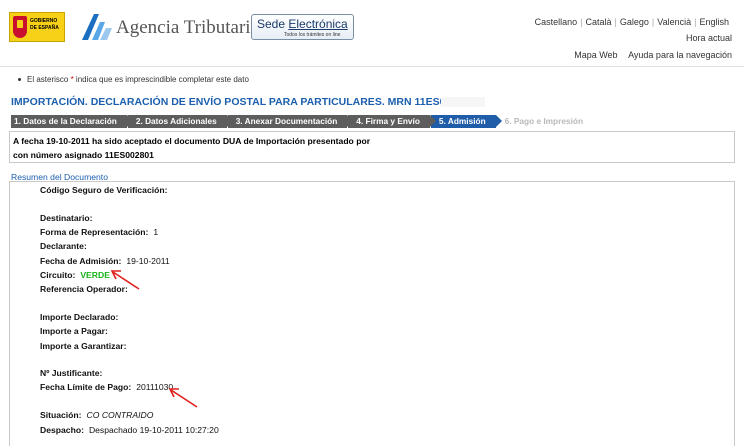  Describe the element at coordinates (544, 121) in the screenshot. I see `step-pago-impresion: 6. Pago e Impresión` at that location.